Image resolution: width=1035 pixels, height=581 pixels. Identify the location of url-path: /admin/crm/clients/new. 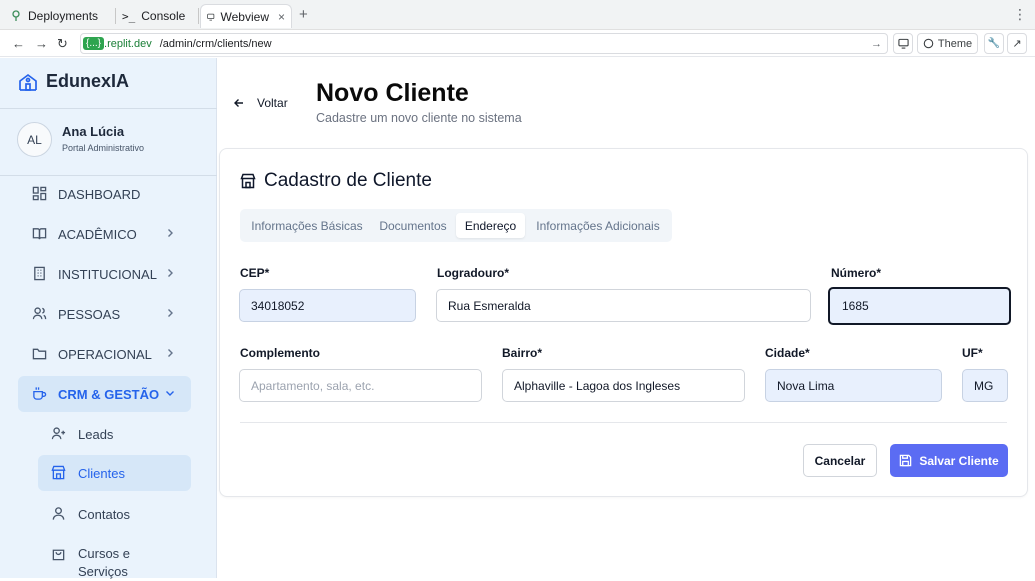
(215, 43).